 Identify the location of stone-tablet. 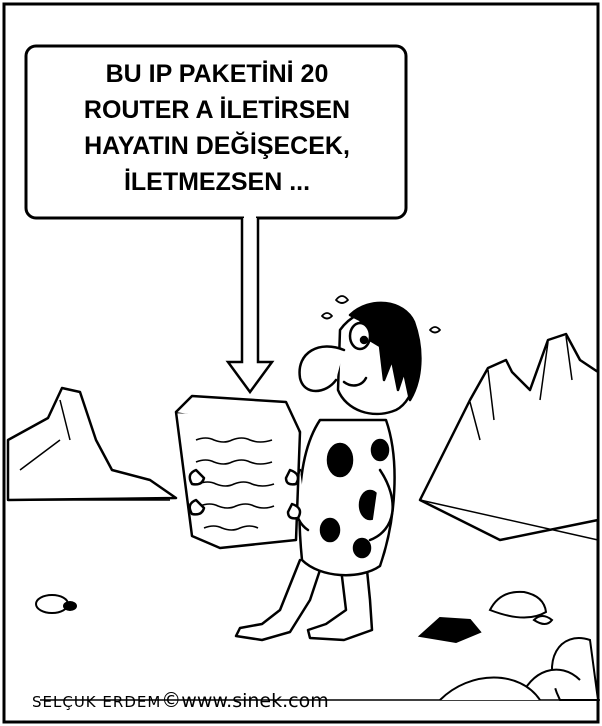
(238, 472).